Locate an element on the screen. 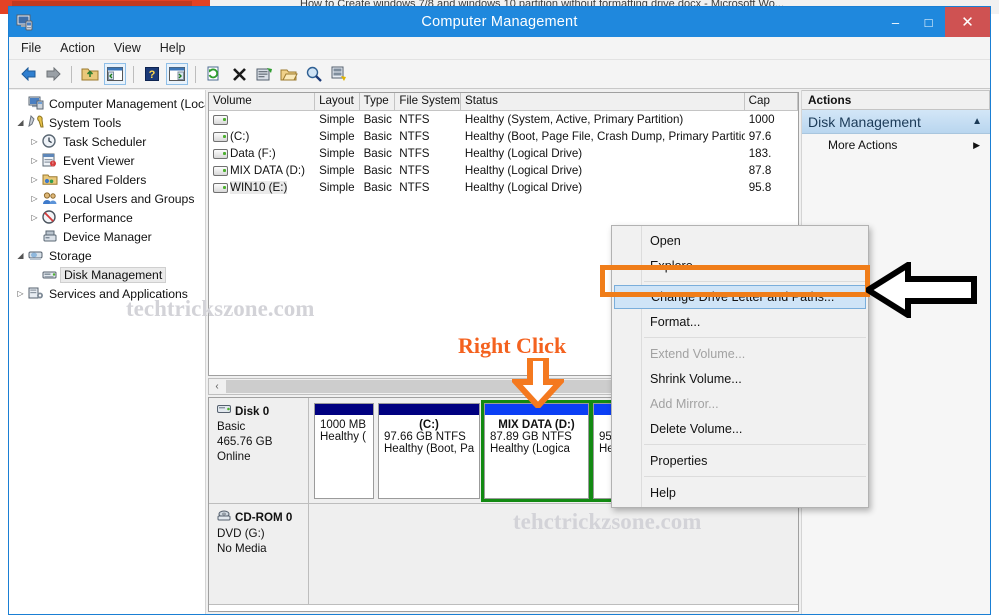 The image size is (999, 615). storage-icon is located at coordinates (37, 256).